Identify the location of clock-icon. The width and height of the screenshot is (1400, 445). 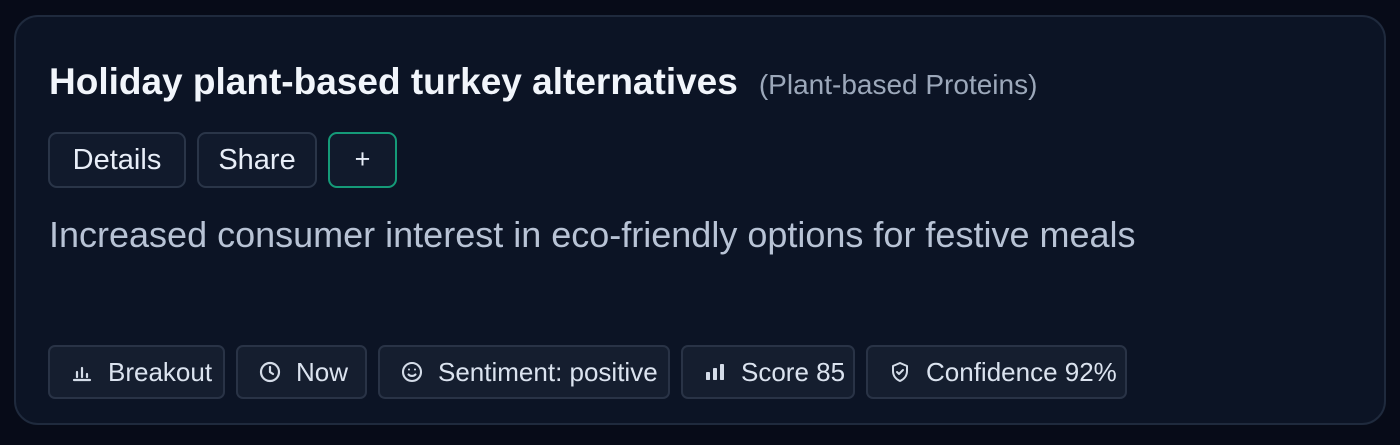
(270, 372).